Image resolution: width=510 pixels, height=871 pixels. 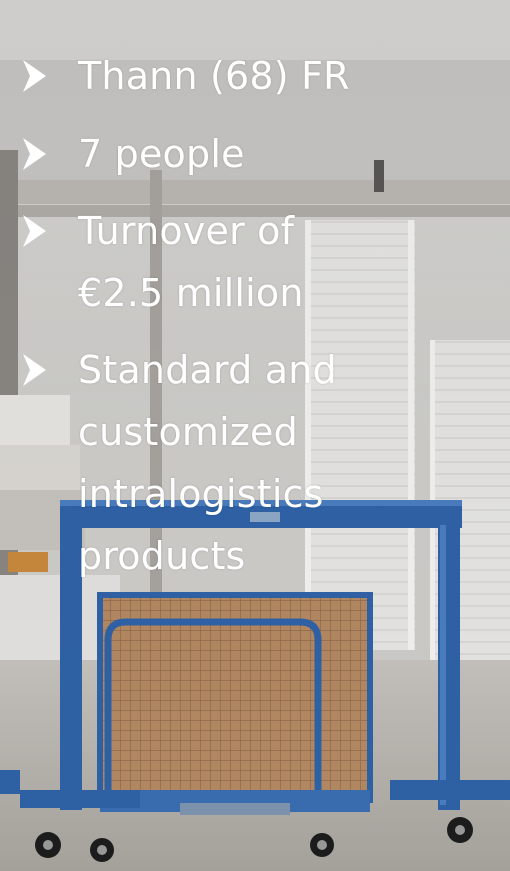 I want to click on bullet-4-line-2: customized, so click(x=188, y=432).